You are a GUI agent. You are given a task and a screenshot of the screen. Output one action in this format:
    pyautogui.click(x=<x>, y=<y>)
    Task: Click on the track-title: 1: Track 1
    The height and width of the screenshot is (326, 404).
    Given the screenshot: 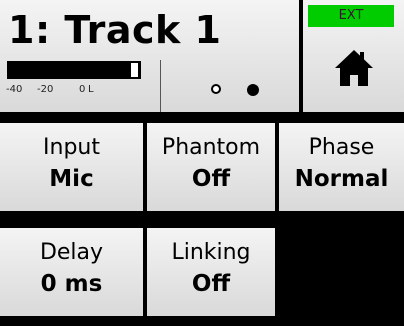 What is the action you would take?
    pyautogui.click(x=115, y=30)
    